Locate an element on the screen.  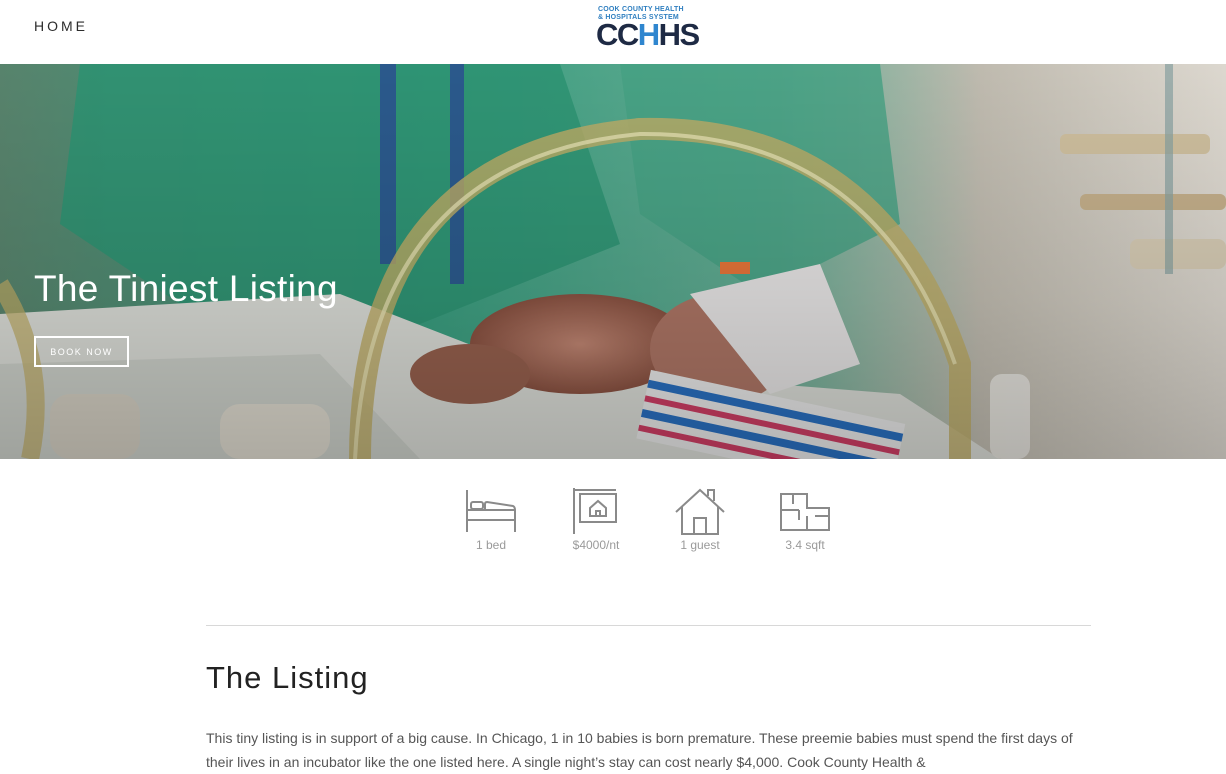
amenity-label-size: 3.4 sqft is located at coordinates (805, 545).